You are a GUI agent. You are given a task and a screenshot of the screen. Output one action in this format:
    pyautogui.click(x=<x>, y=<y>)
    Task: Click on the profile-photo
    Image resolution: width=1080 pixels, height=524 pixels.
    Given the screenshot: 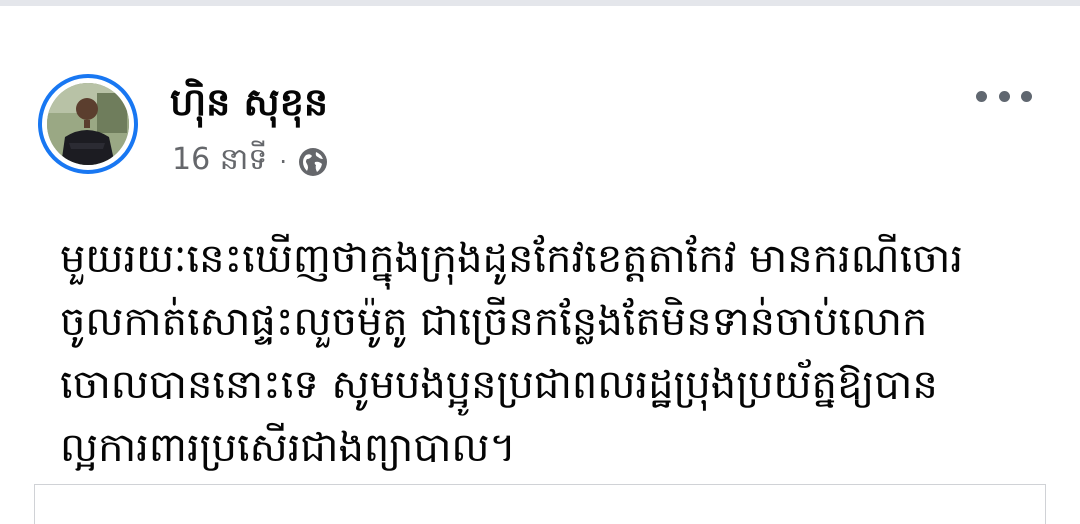 What is the action you would take?
    pyautogui.click(x=88, y=124)
    